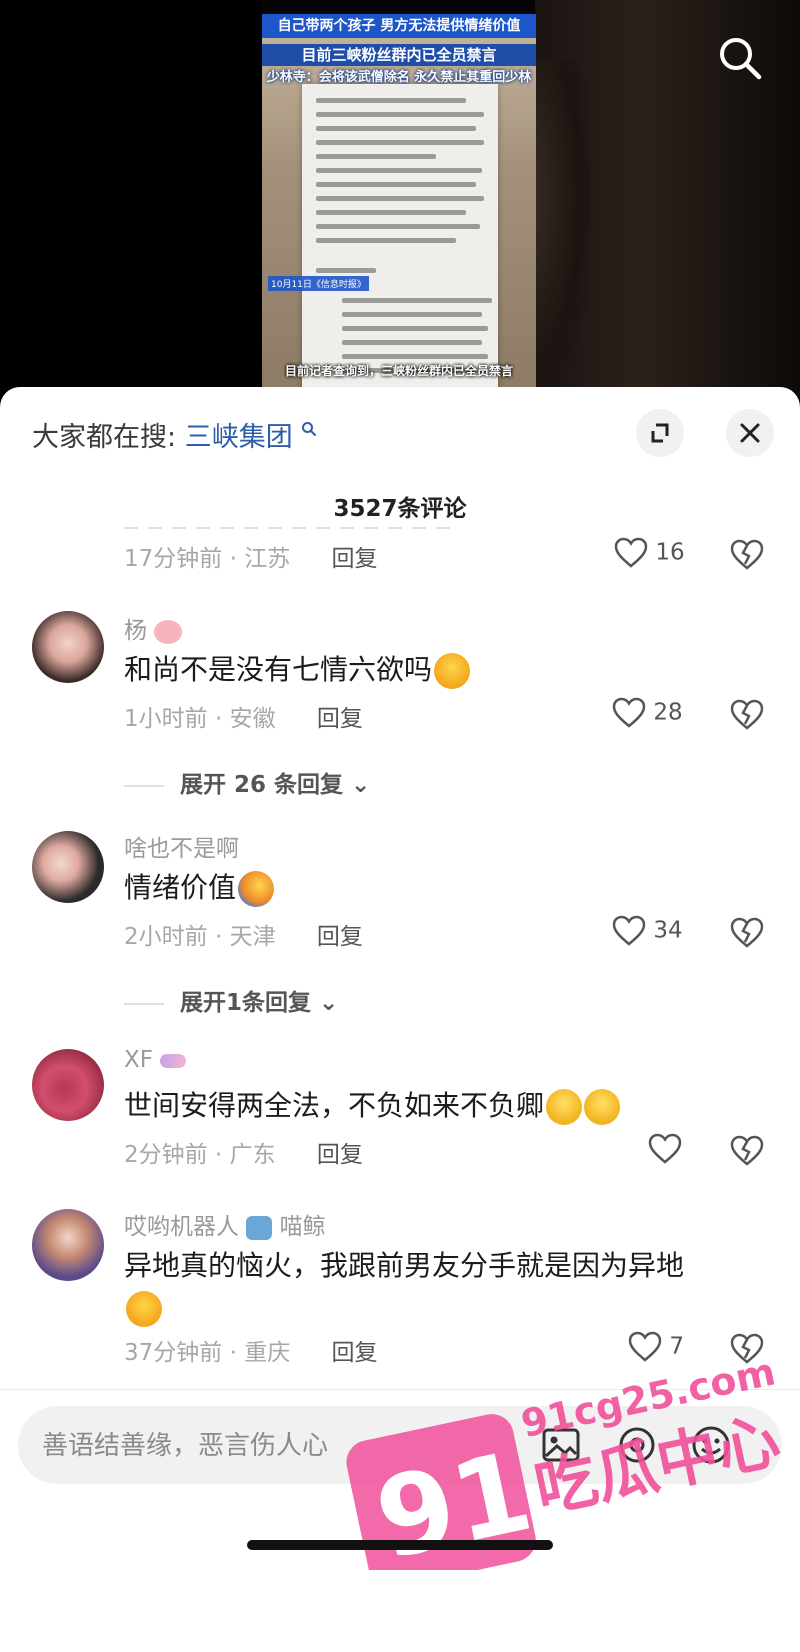  I want to click on search-icon, so click(740, 58).